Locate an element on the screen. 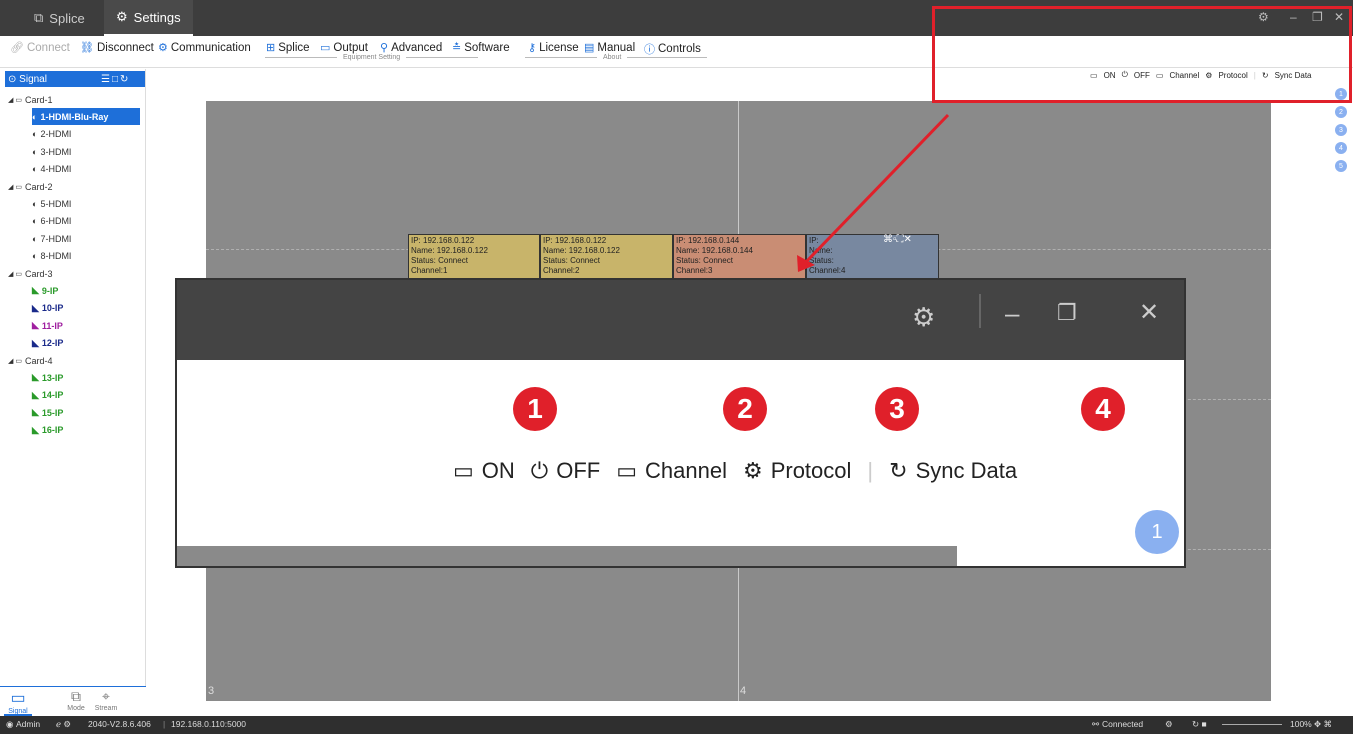 This screenshot has height=734, width=1353. close-icon: ✕ is located at coordinates (1149, 312).